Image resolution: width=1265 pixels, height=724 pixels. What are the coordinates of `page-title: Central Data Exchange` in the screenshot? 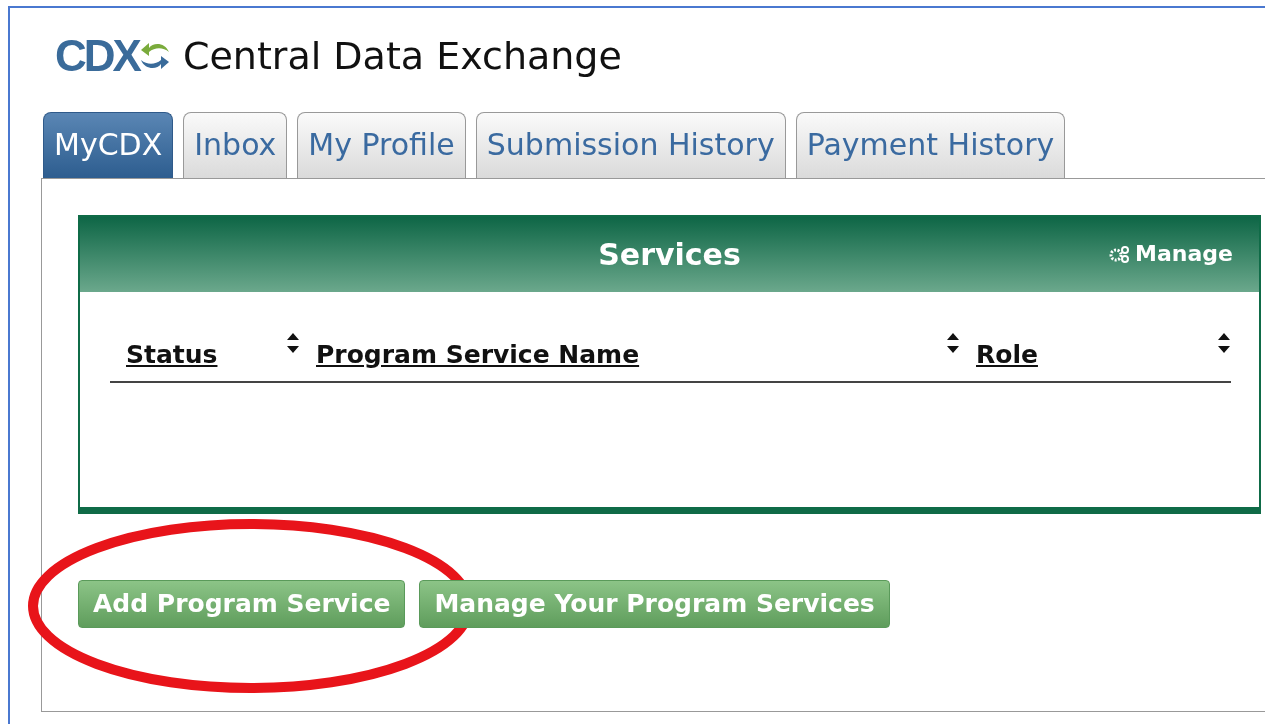 It's located at (402, 56).